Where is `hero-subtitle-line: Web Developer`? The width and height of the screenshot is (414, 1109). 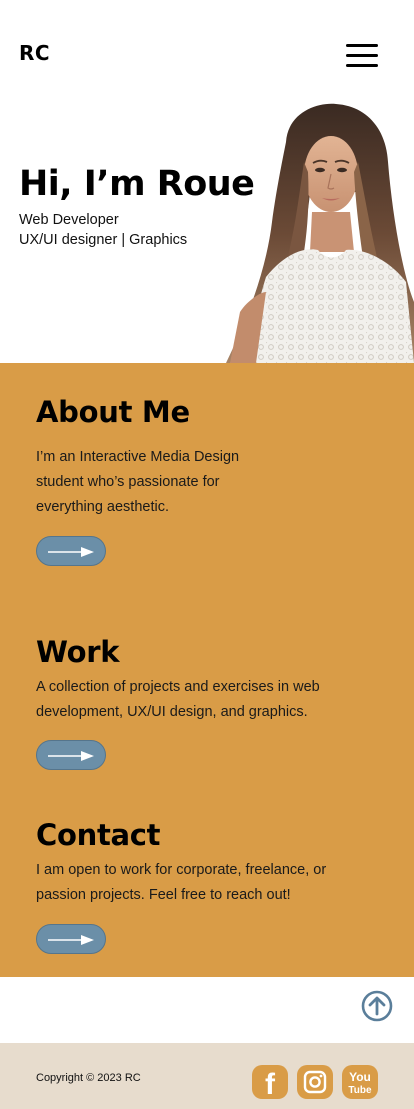
hero-subtitle-line: Web Developer is located at coordinates (69, 220).